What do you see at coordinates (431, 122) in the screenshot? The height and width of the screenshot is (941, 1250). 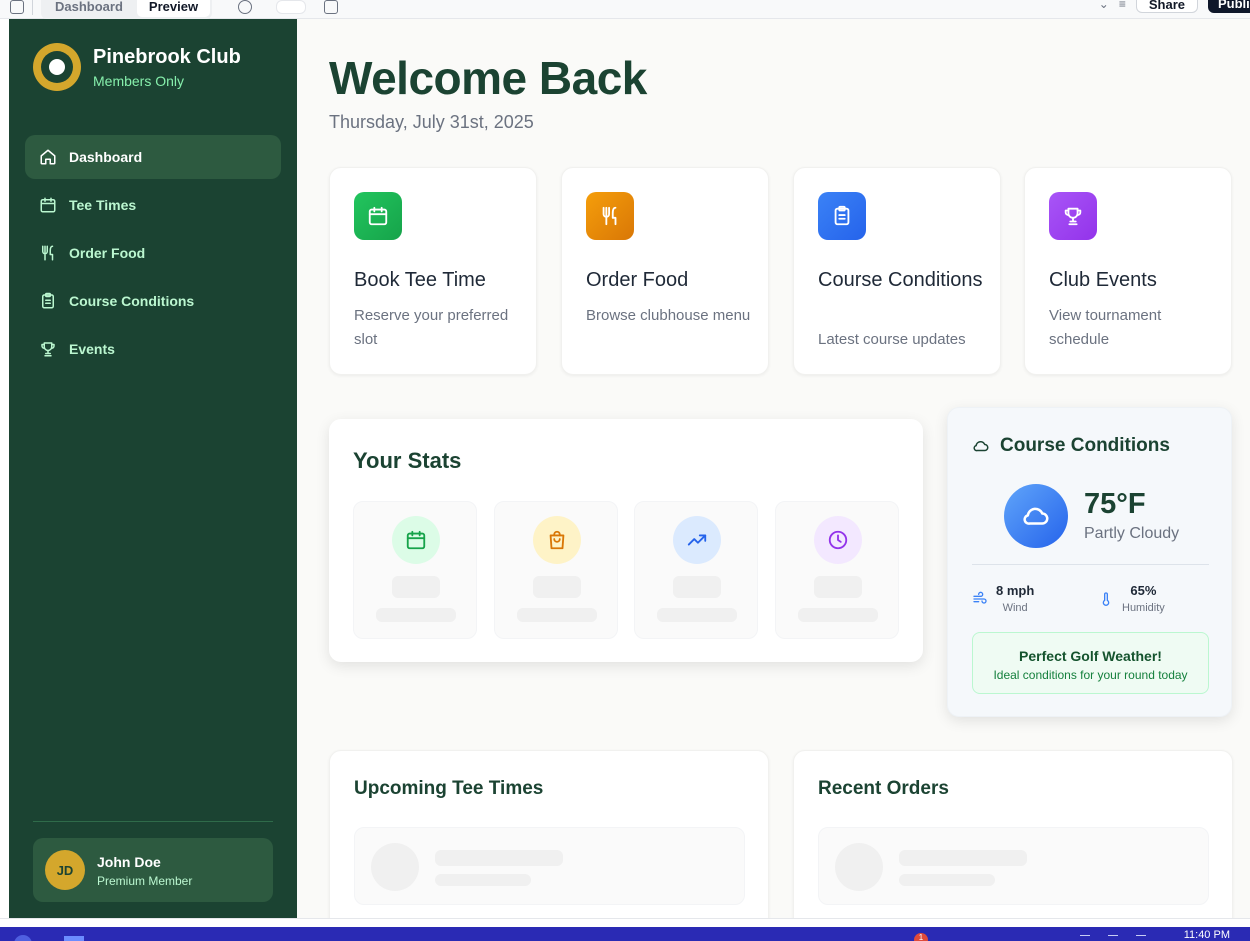 I see `current-date: Thursday, July 31st, 2025` at bounding box center [431, 122].